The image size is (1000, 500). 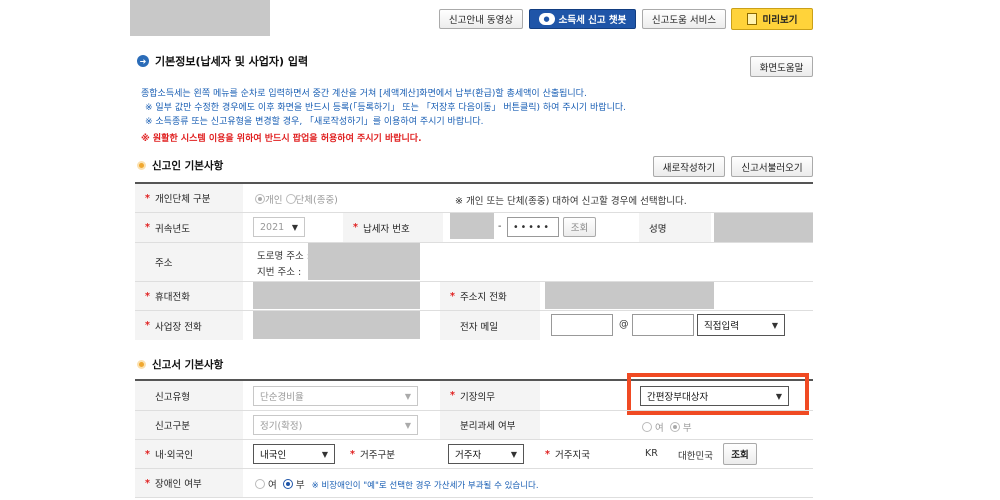 I want to click on preview-icon, so click(x=751, y=19).